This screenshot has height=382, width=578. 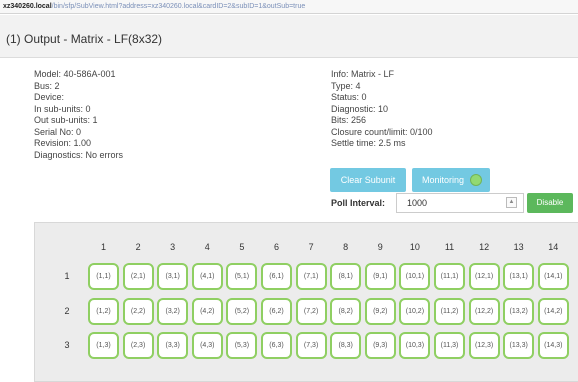 What do you see at coordinates (484, 247) in the screenshot?
I see `matrix-column-header: 12` at bounding box center [484, 247].